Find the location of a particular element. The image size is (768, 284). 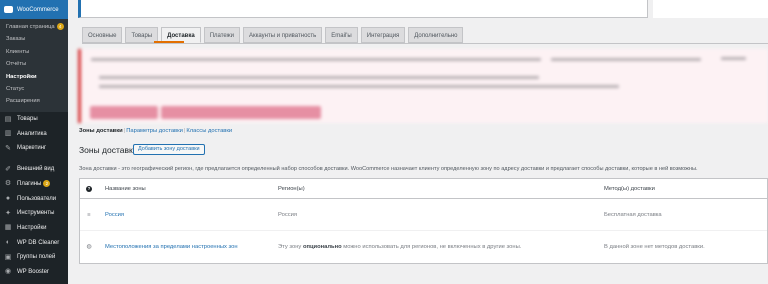

sidebar-item-field-groups: ▣ Группы полей is located at coordinates (34, 257).